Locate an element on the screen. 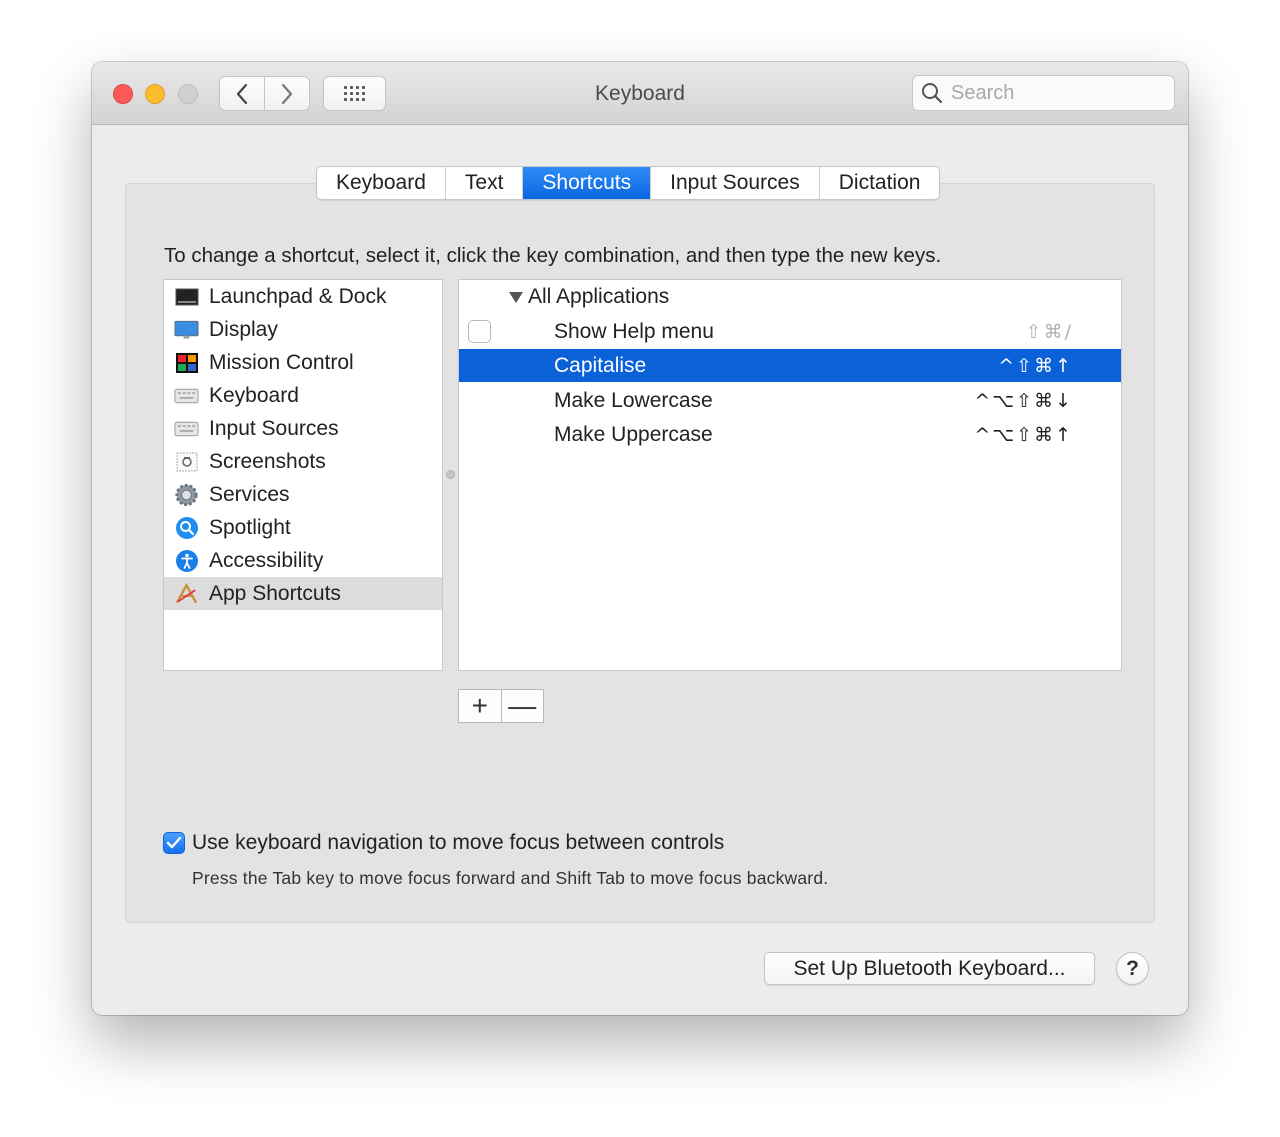 This screenshot has width=1280, height=1137. title-bar: Keyboard is located at coordinates (640, 93).